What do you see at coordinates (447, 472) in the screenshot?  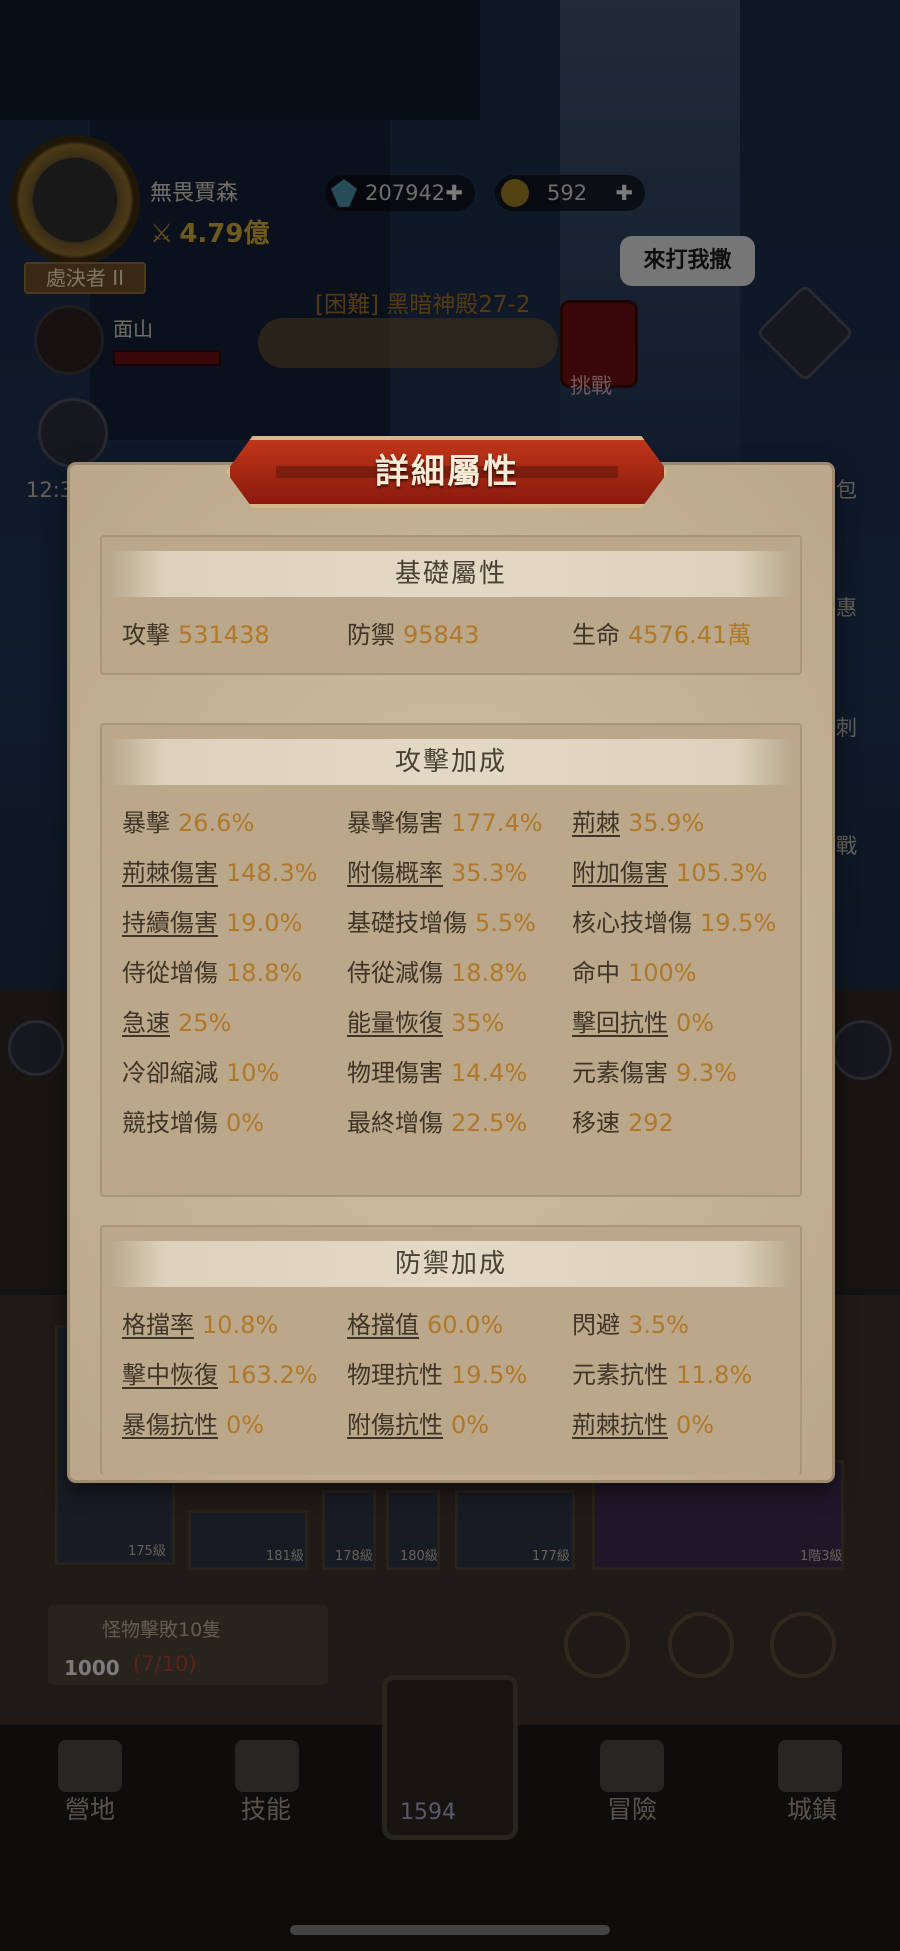 I see `modal-title: 詳細屬性` at bounding box center [447, 472].